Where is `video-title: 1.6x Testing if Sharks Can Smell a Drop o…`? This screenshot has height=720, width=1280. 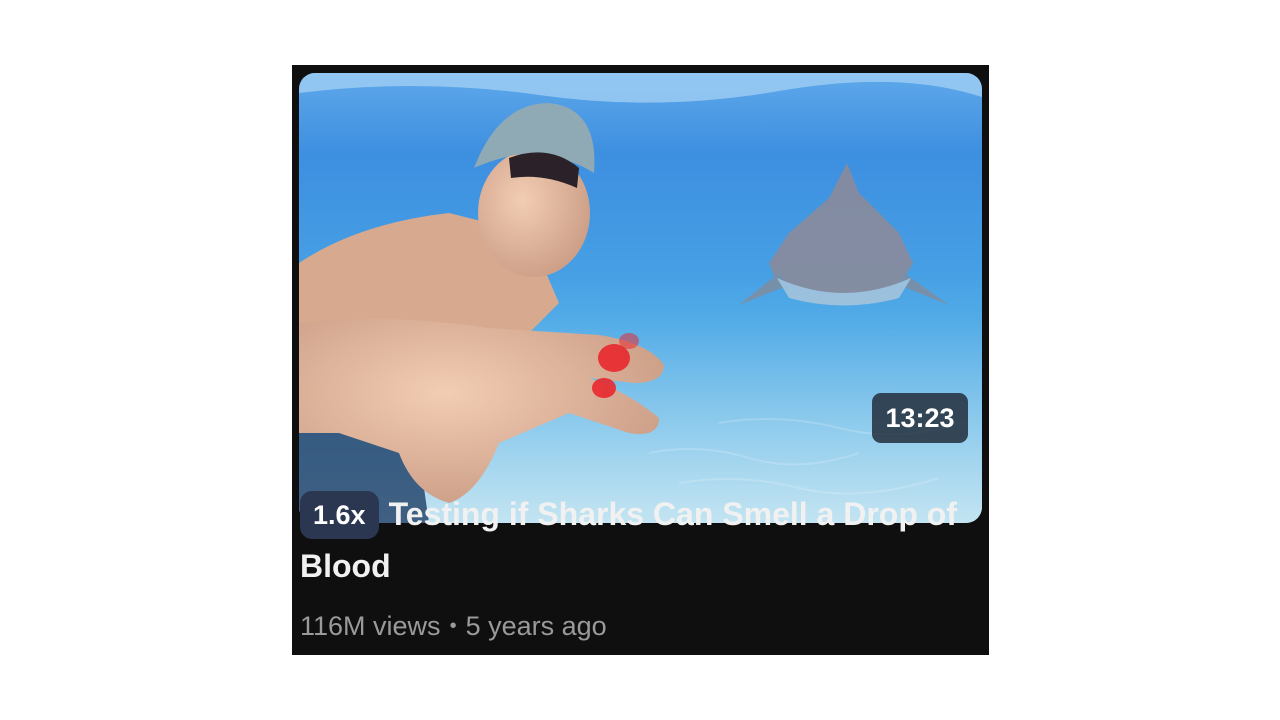 video-title: 1.6x Testing if Sharks Can Smell a Drop o… is located at coordinates (630, 540).